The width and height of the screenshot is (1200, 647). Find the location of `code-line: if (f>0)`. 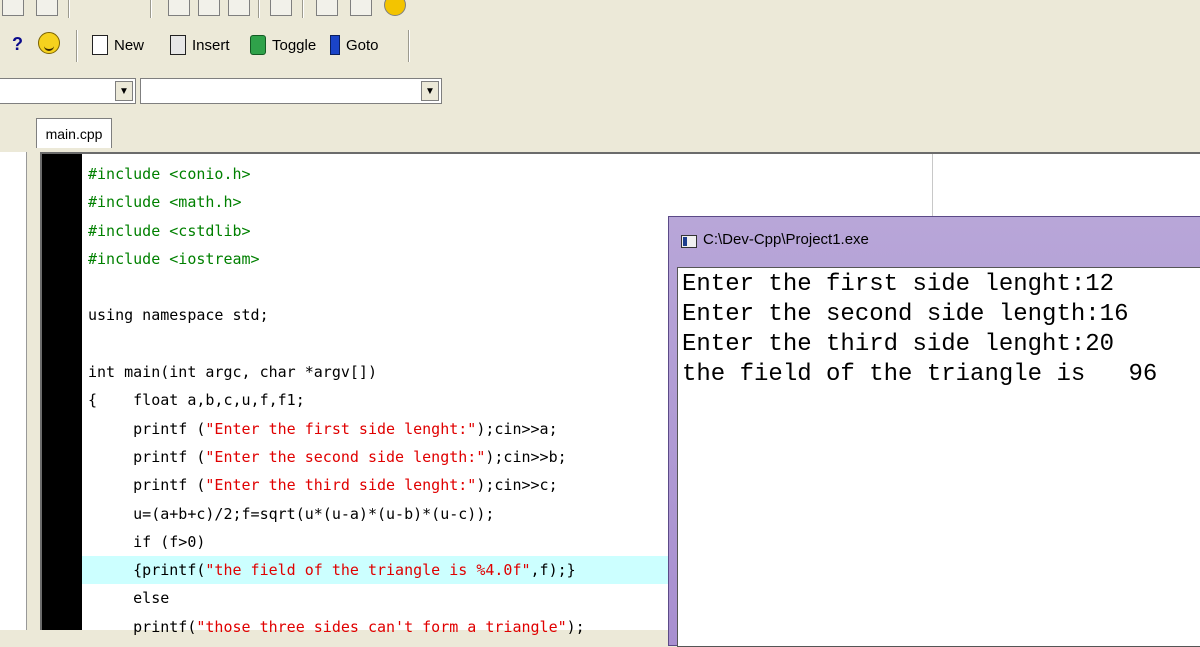

code-line: if (f>0) is located at coordinates (147, 541).